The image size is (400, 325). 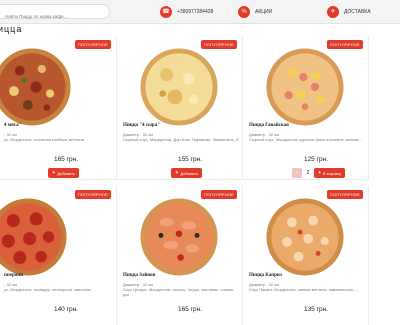 I want to click on product-title: Пицца Гавайская, so click(x=269, y=125).